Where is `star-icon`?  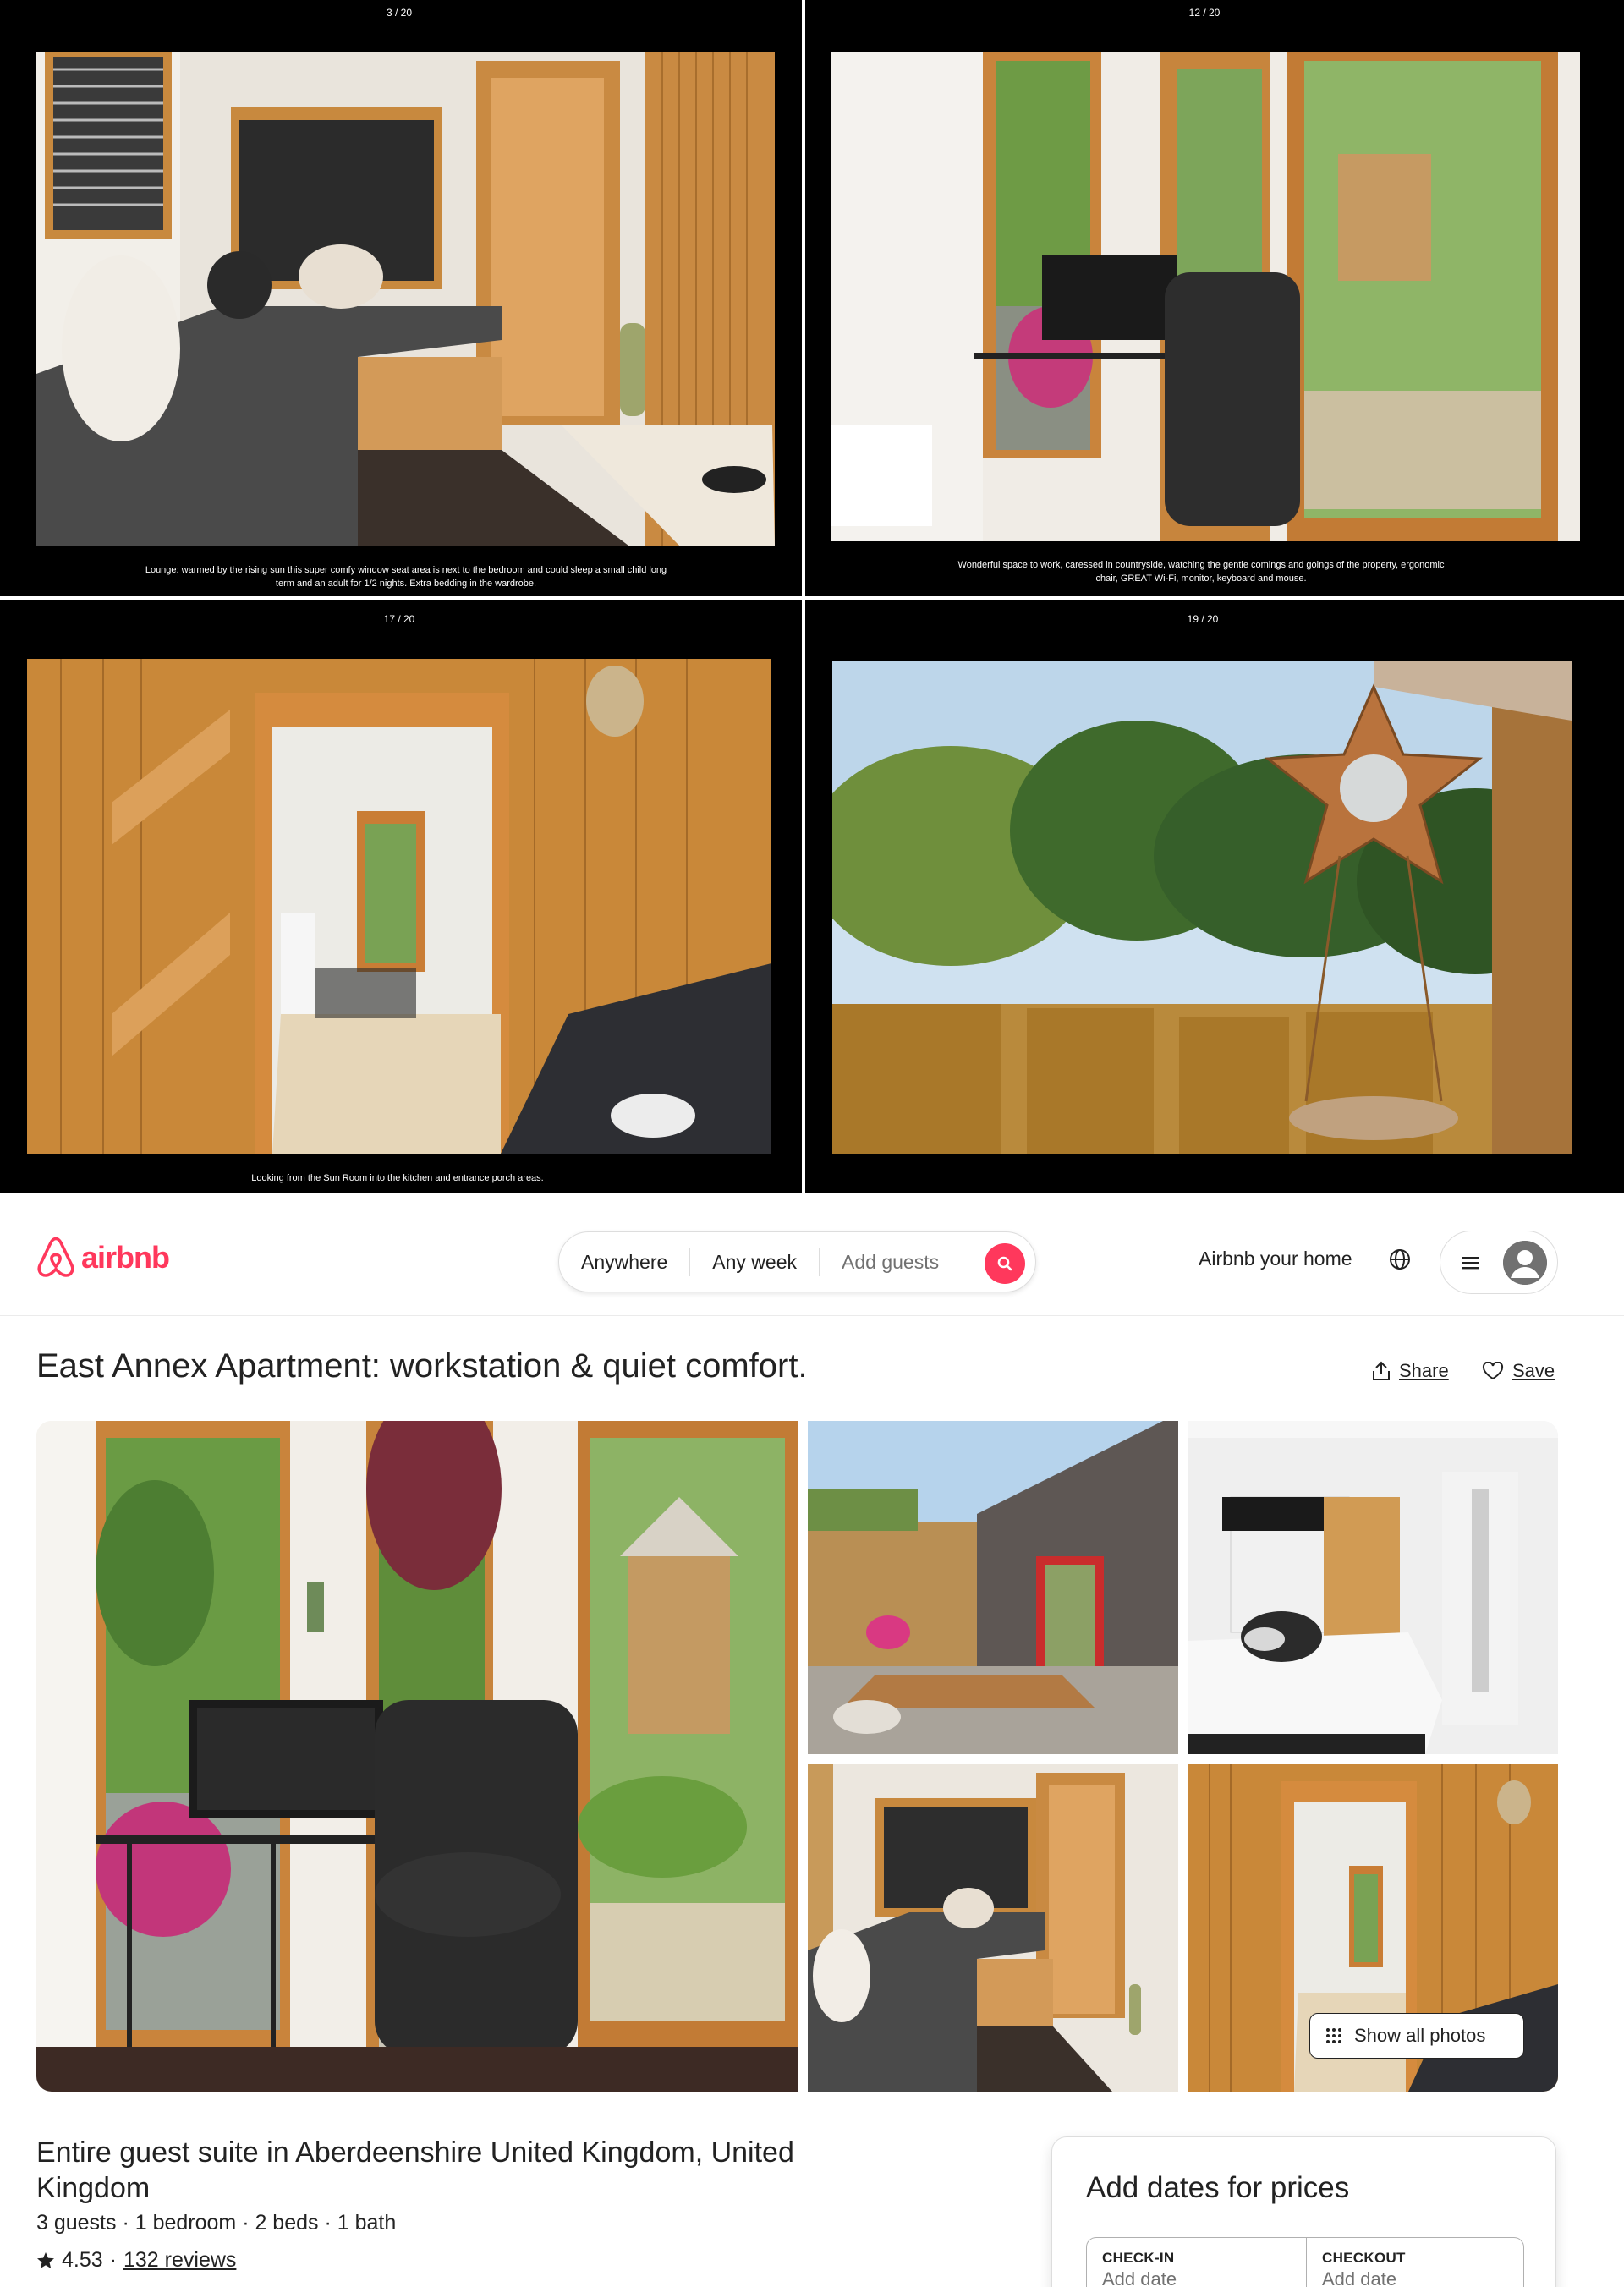
star-icon is located at coordinates (45, 2259).